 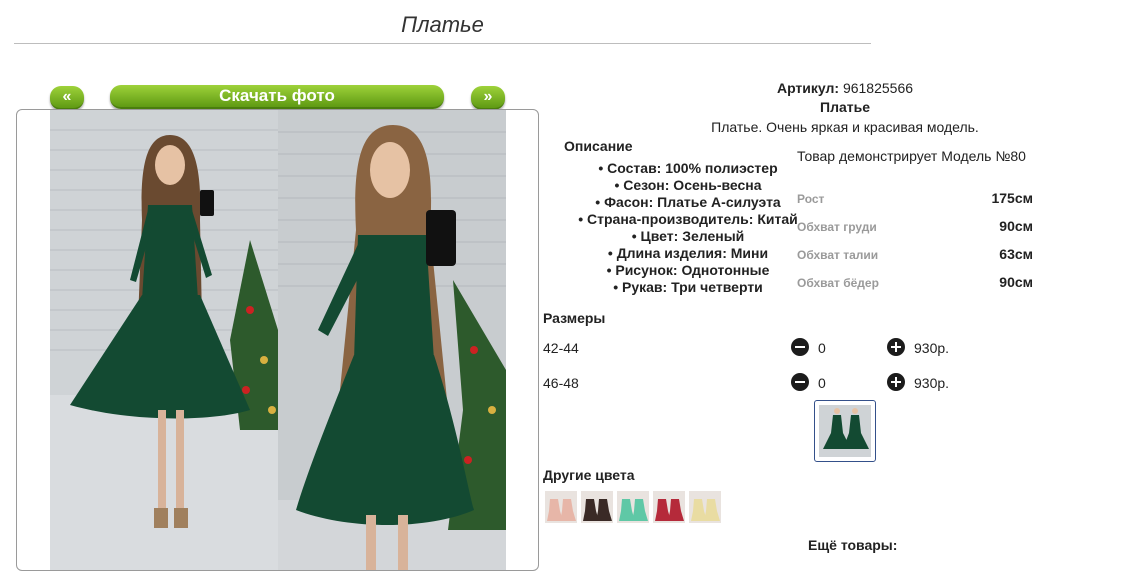 I want to click on download-photo-button: Скачать фото, so click(x=277, y=97).